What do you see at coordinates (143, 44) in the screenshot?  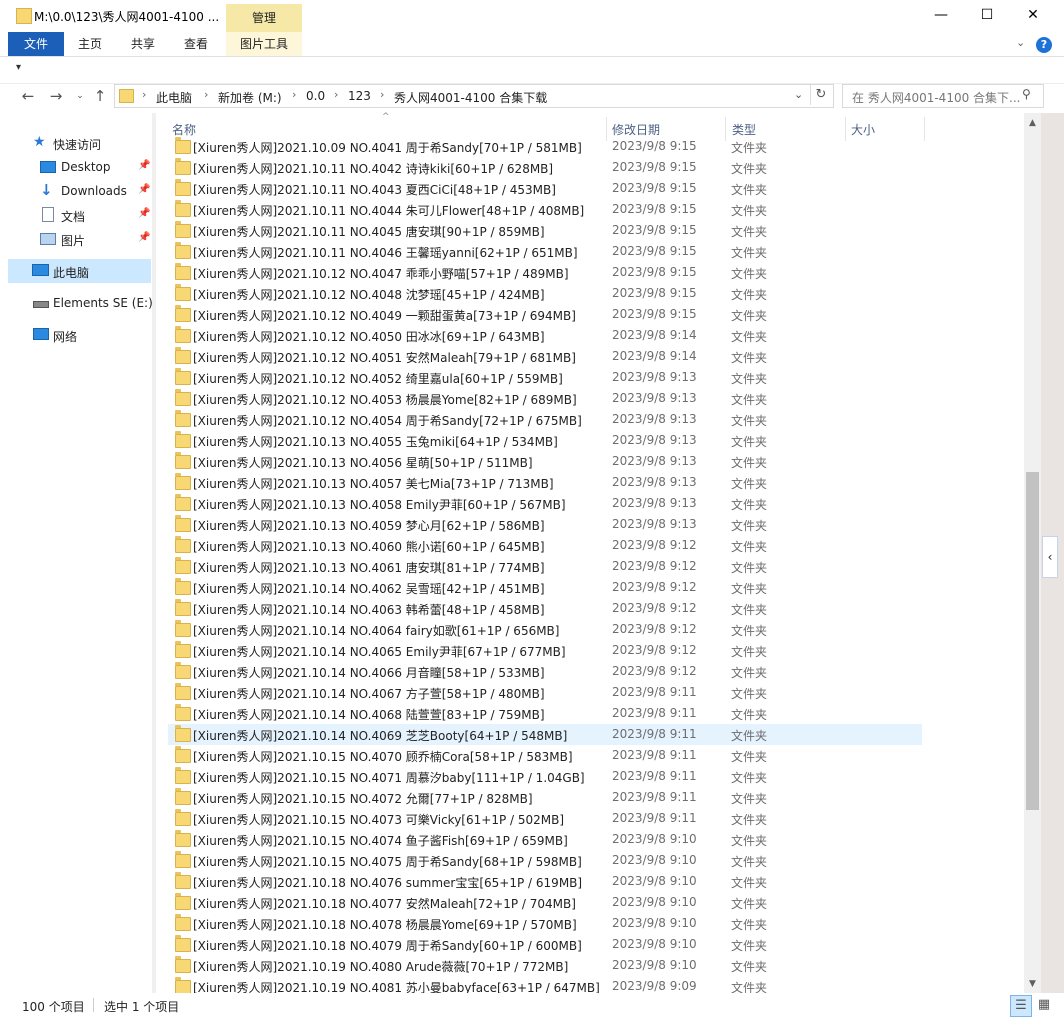 I see `tab-share: 共享` at bounding box center [143, 44].